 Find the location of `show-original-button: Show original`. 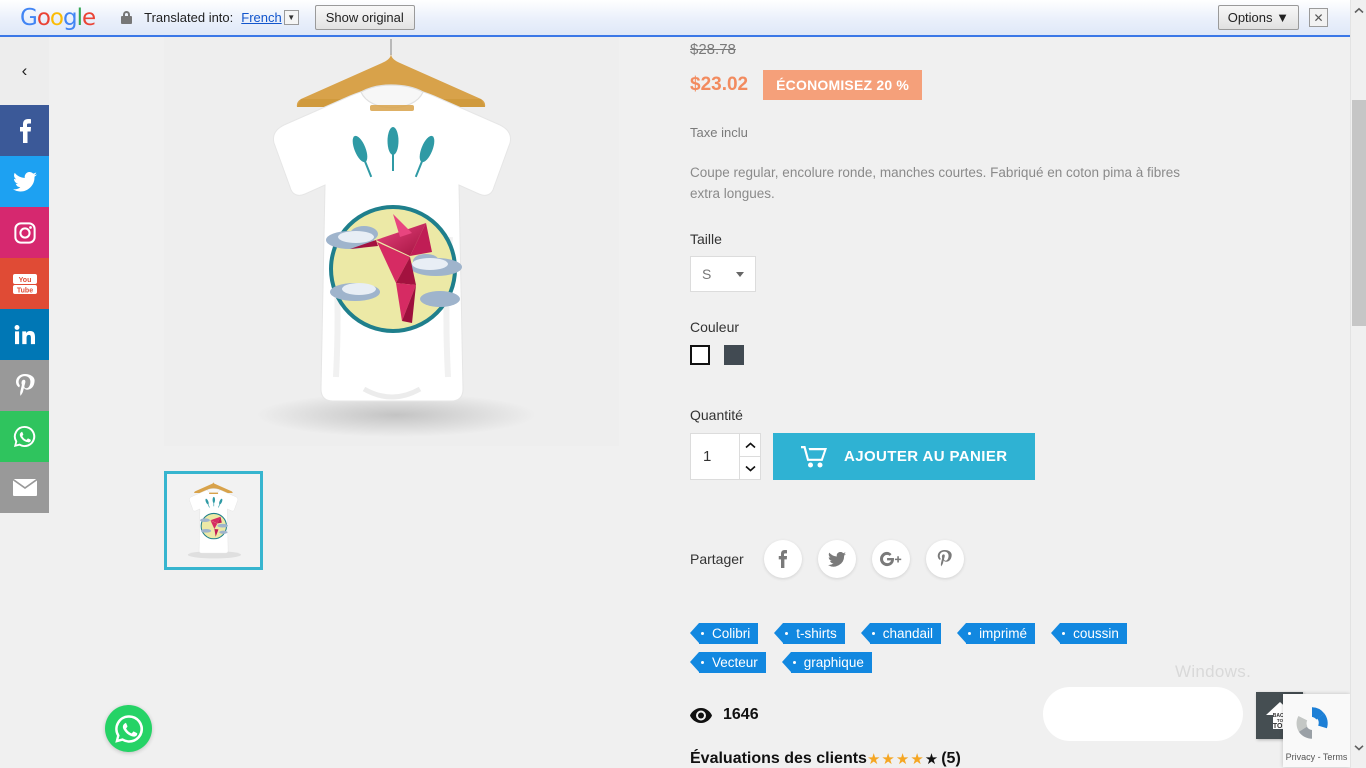

show-original-button: Show original is located at coordinates (364, 17).